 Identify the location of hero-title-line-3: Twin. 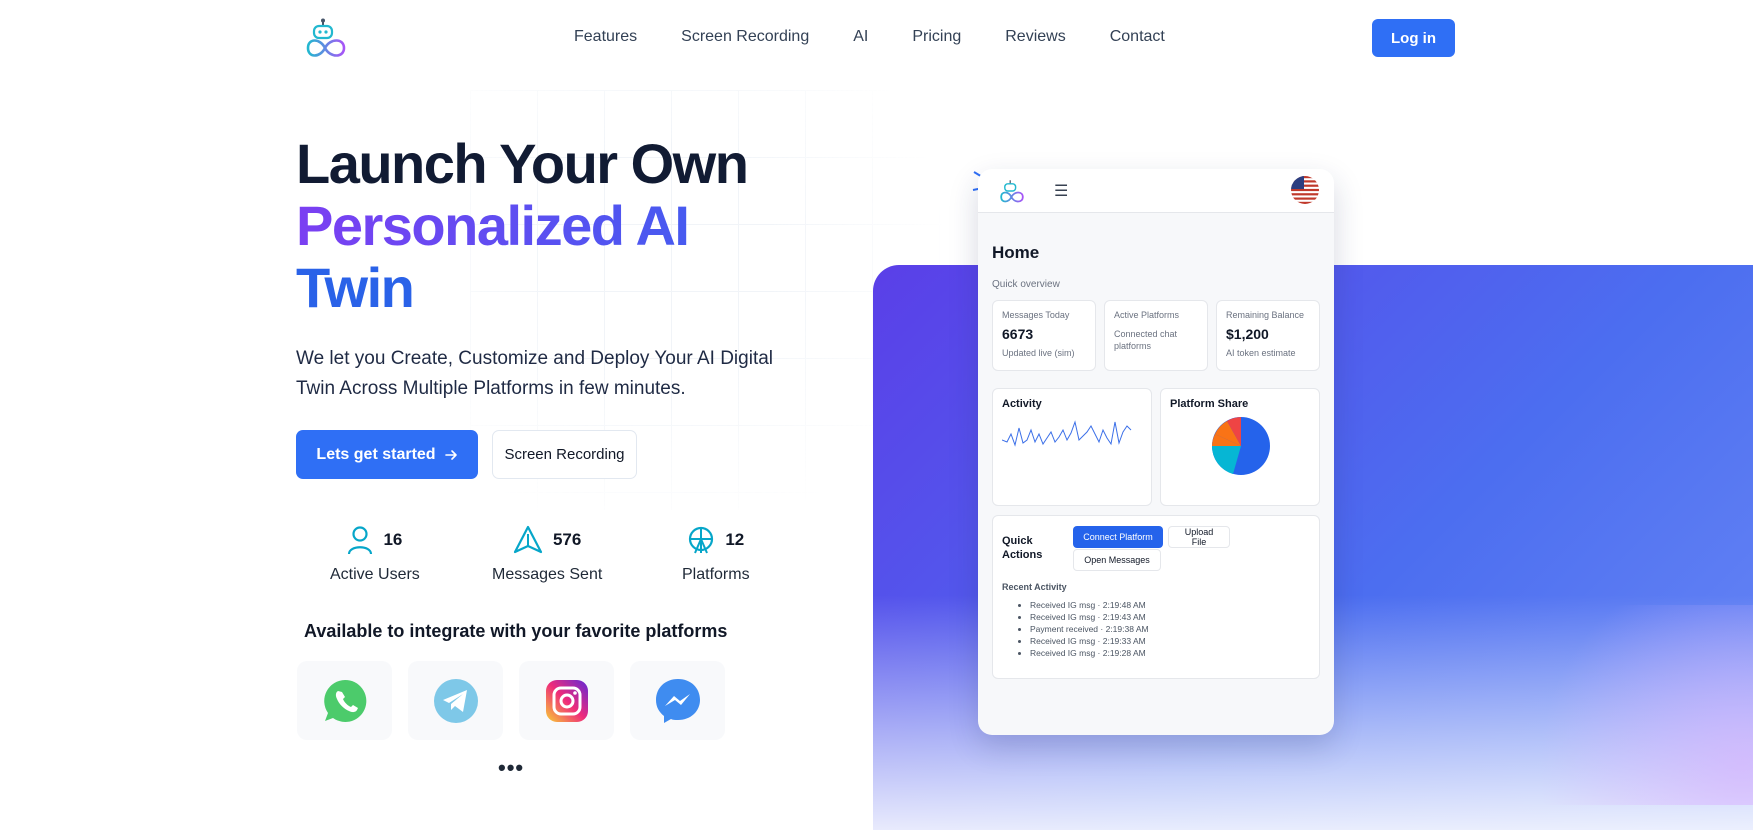
(355, 287).